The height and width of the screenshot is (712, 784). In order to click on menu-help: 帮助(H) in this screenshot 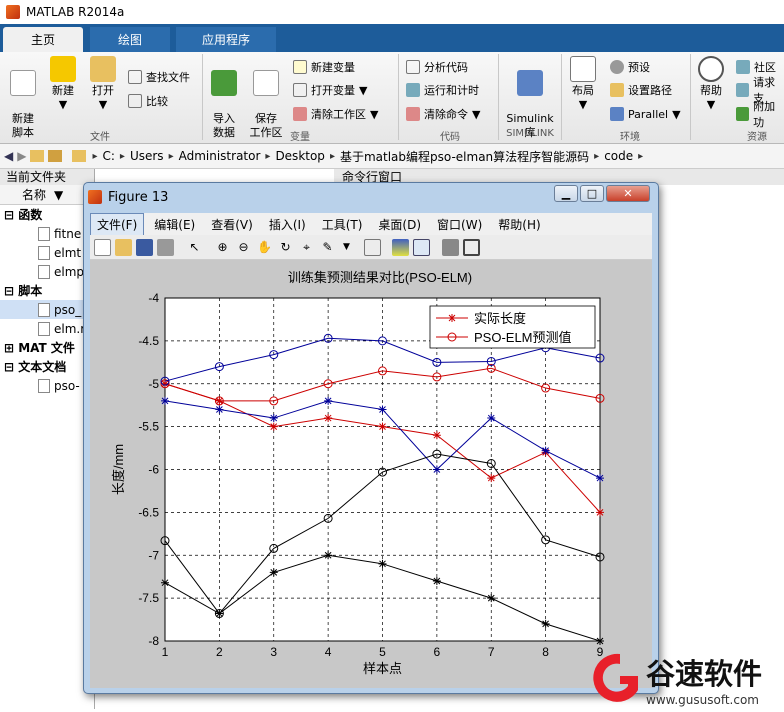, I will do `click(519, 224)`.